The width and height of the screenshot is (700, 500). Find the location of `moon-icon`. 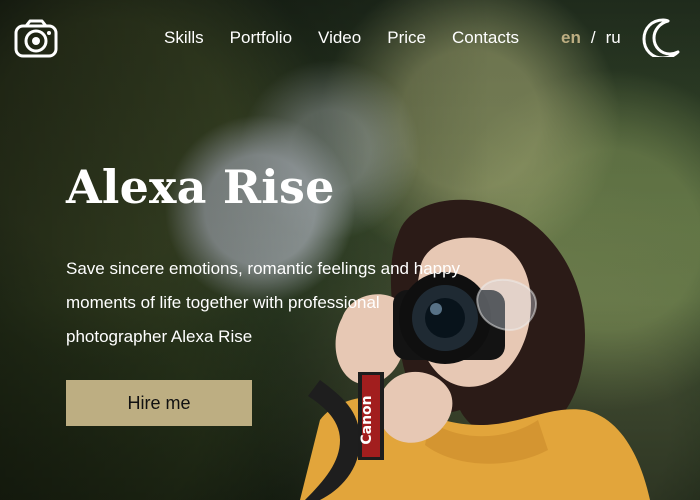

moon-icon is located at coordinates (662, 37).